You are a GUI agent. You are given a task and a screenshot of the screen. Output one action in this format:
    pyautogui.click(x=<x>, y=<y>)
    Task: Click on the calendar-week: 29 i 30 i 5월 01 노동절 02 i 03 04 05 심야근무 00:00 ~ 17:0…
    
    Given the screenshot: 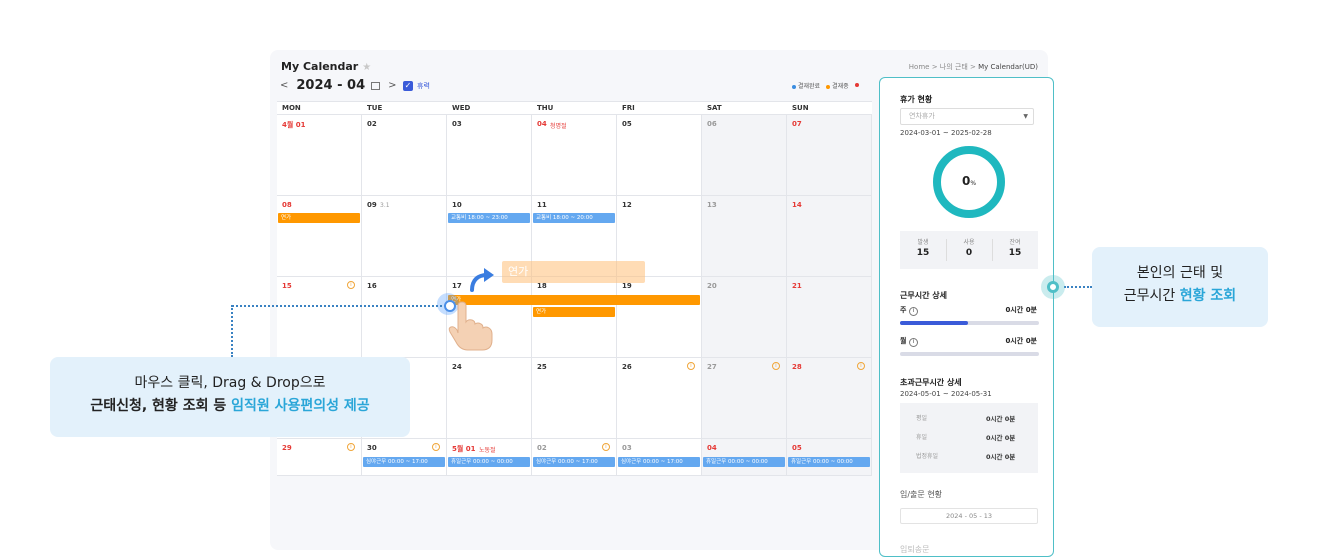 What is the action you would take?
    pyautogui.click(x=574, y=457)
    